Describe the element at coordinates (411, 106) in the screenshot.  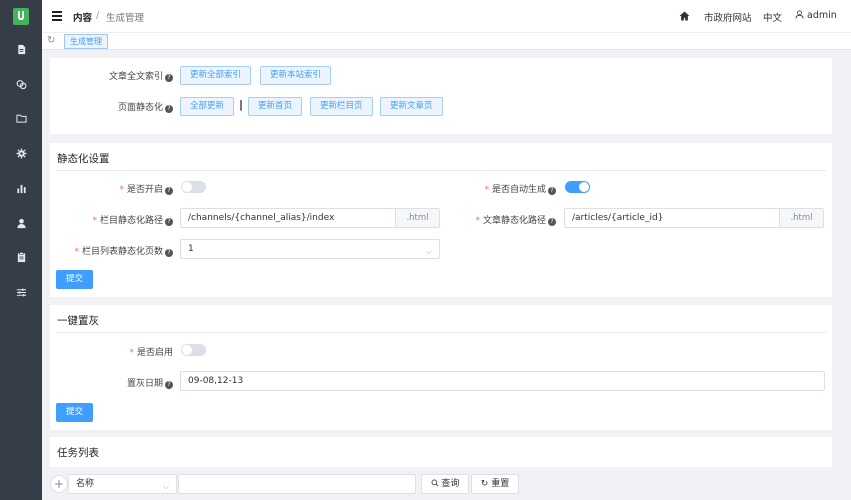
I see `update-articles-button: 更新文章页` at that location.